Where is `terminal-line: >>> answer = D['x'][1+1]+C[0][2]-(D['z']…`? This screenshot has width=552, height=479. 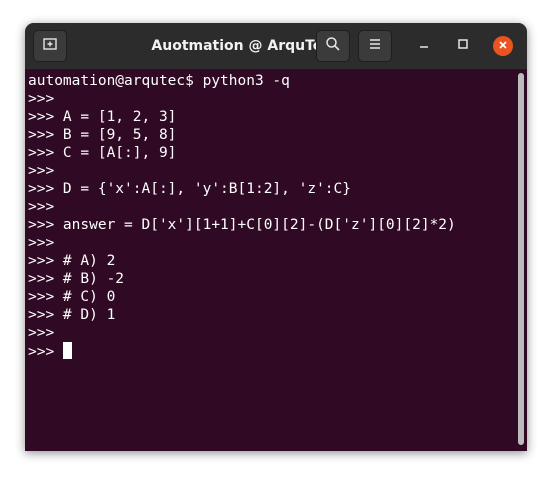
terminal-line: >>> answer = D['x'][1+1]+C[0][2]-(D['z']… is located at coordinates (242, 225).